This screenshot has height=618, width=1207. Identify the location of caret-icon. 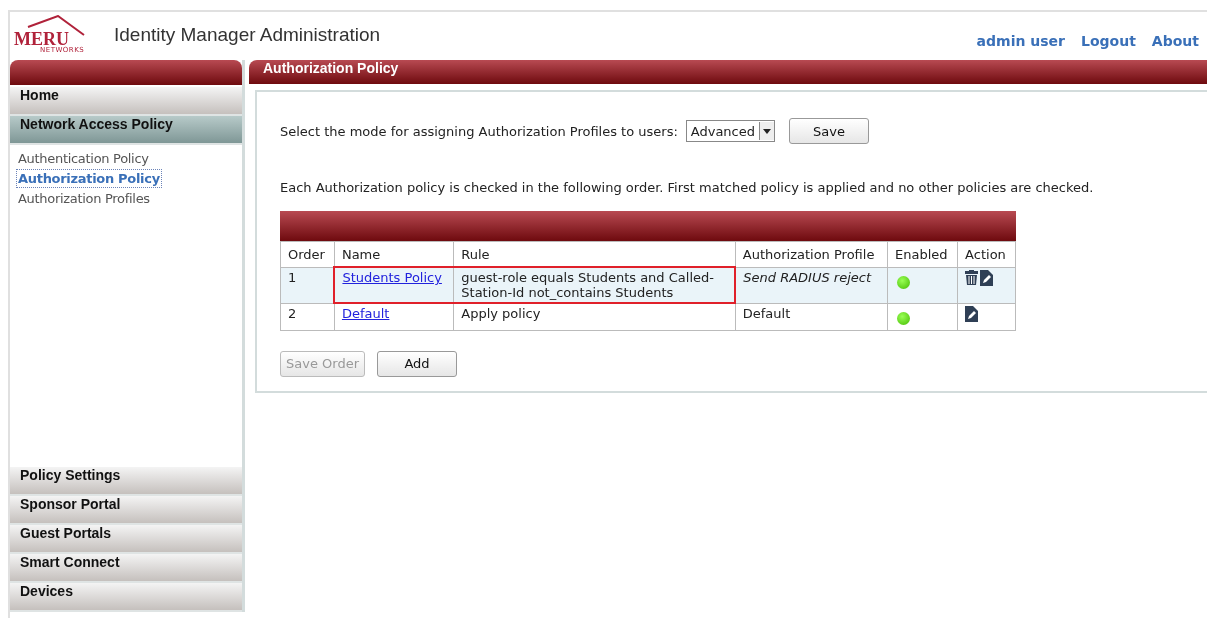
(767, 131).